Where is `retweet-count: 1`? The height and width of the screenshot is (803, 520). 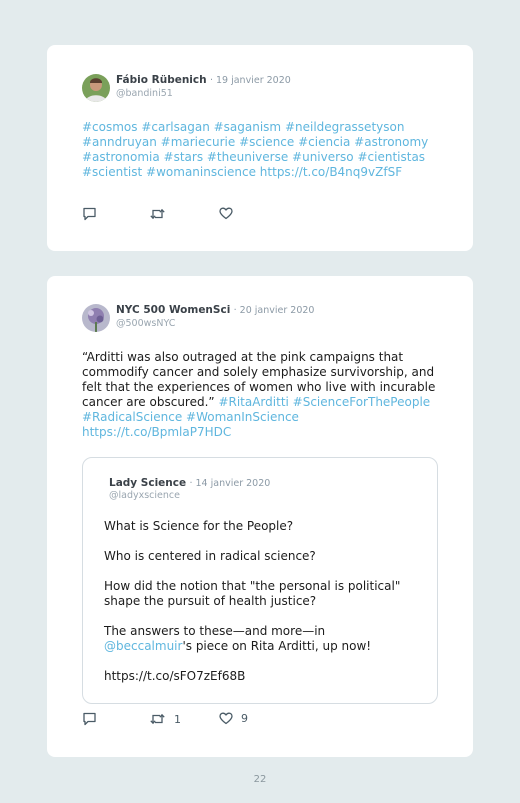
retweet-count: 1 is located at coordinates (177, 719).